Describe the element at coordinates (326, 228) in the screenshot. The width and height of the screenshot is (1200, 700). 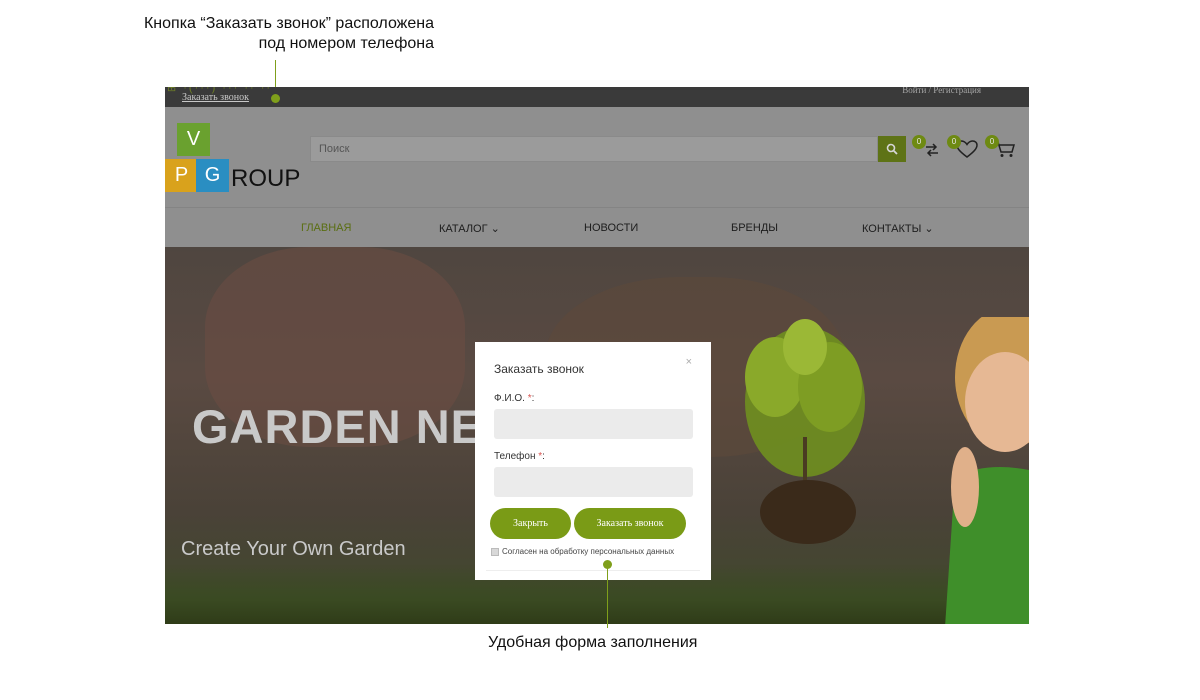
I see `nav-item-home: ГЛАВНАЯ` at that location.